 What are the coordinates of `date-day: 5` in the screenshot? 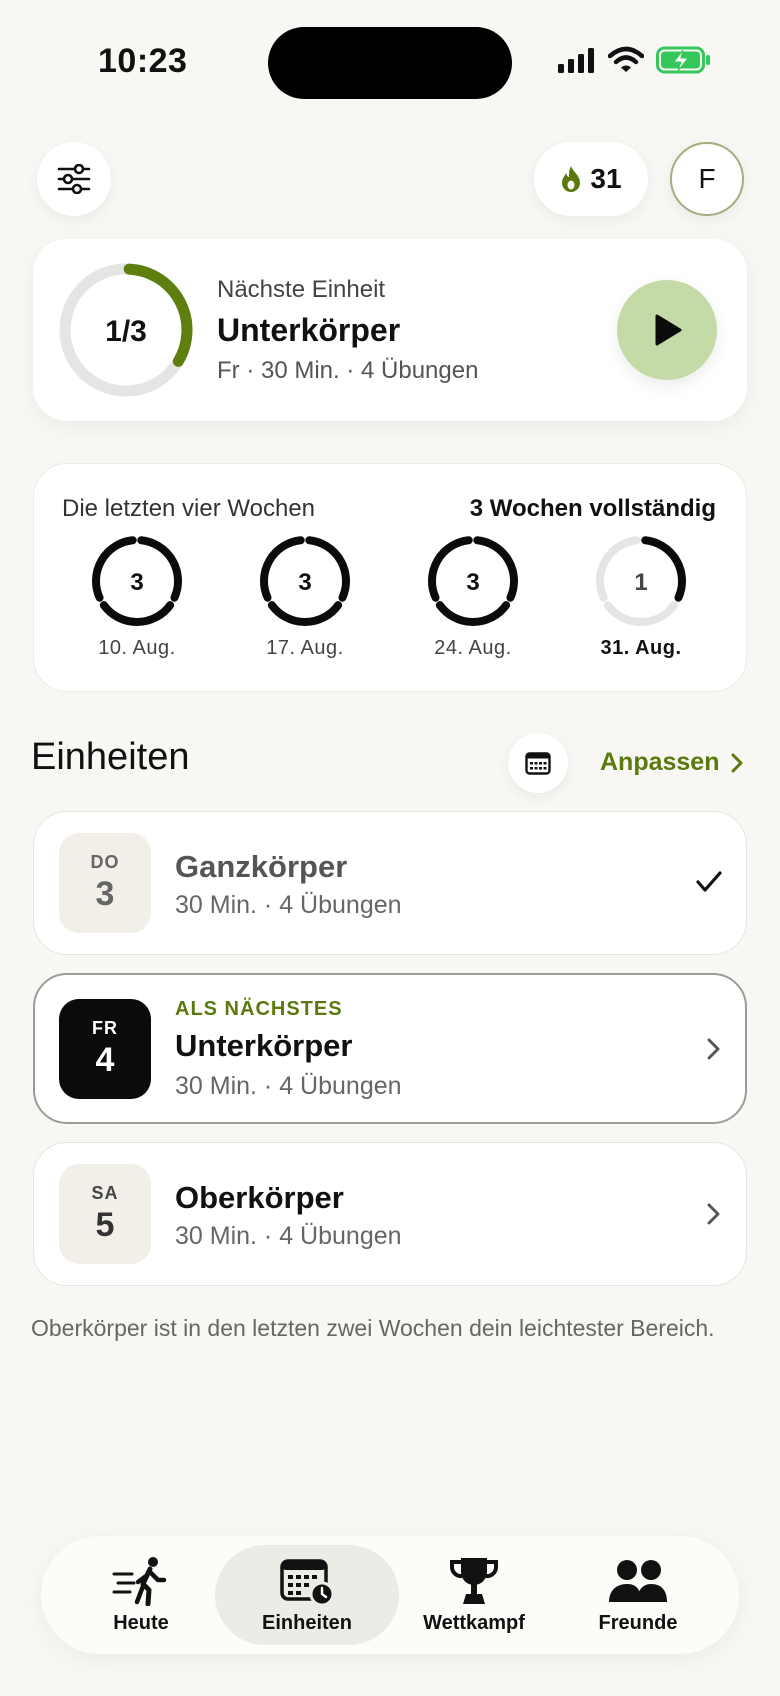 It's located at (105, 1225).